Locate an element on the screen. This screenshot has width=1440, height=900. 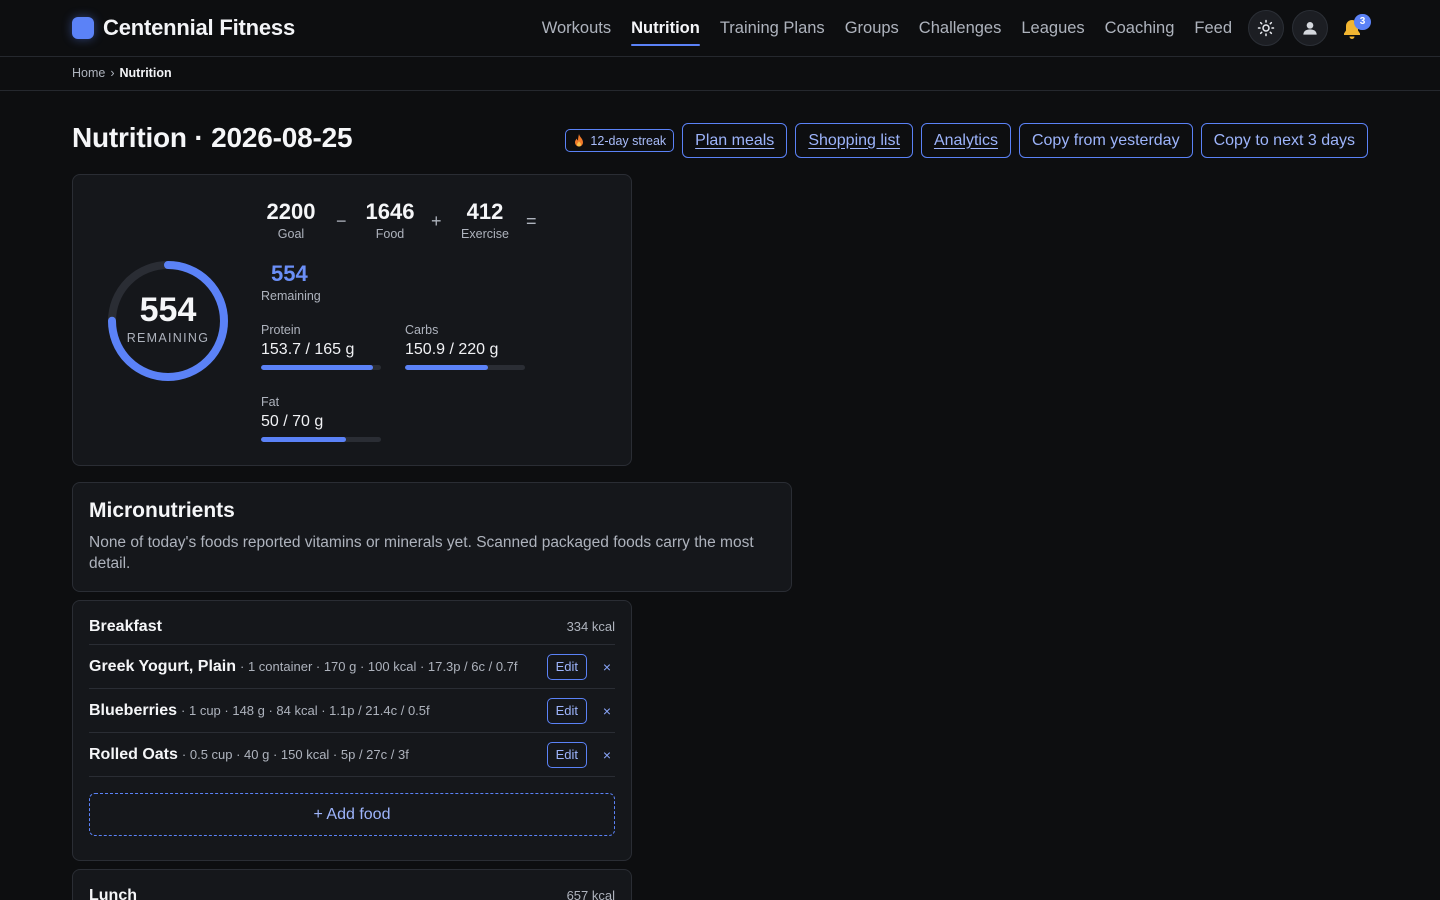
breadcrumb-bar: Home › Nutrition is located at coordinates (720, 74).